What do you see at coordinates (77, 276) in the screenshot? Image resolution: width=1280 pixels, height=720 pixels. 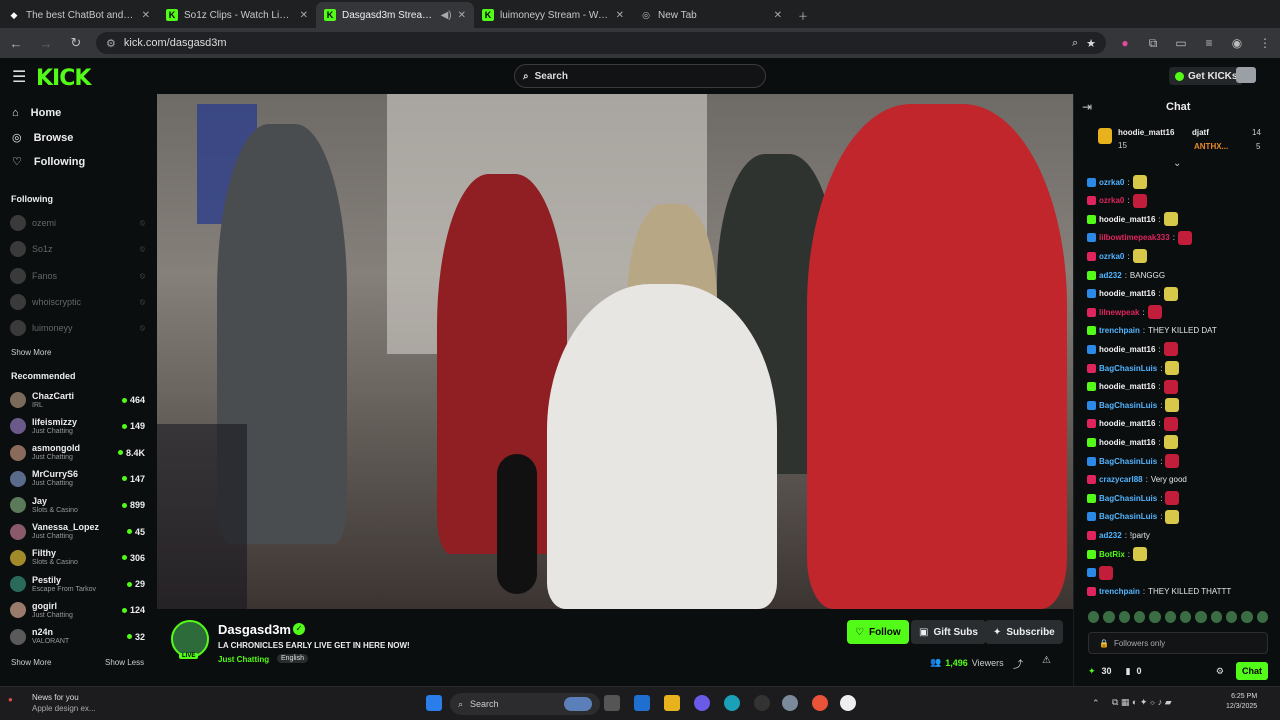 I see `following-channel: Fanos ⦸` at bounding box center [77, 276].